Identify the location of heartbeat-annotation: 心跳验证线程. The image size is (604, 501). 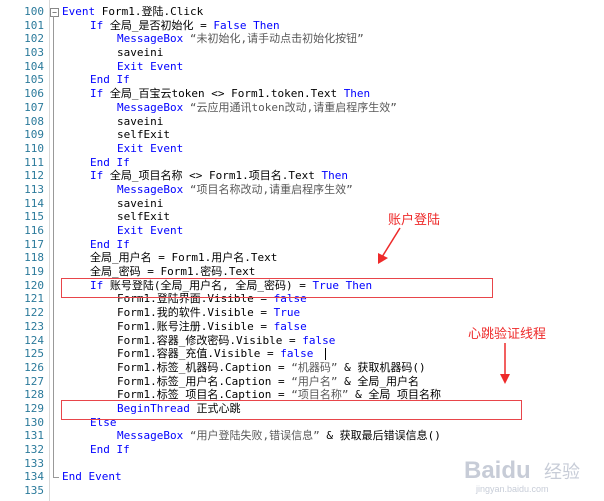
(507, 334).